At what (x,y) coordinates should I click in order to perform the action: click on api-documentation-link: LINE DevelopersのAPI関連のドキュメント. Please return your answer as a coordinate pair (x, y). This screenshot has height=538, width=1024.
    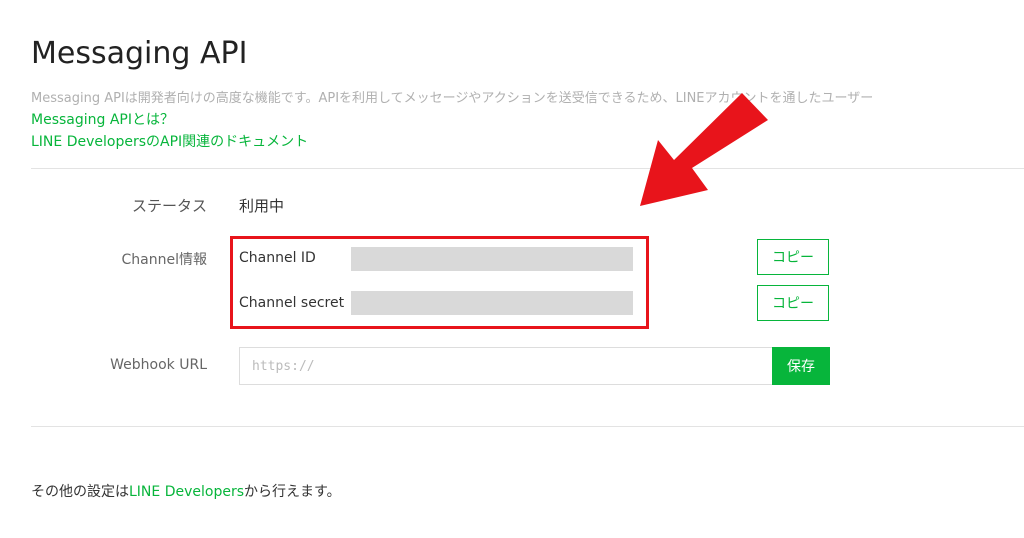
    Looking at the image, I should click on (169, 141).